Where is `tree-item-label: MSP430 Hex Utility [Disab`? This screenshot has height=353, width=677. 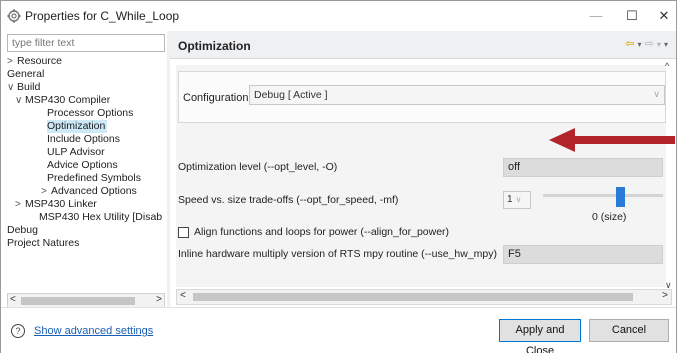 tree-item-label: MSP430 Hex Utility [Disab is located at coordinates (101, 217).